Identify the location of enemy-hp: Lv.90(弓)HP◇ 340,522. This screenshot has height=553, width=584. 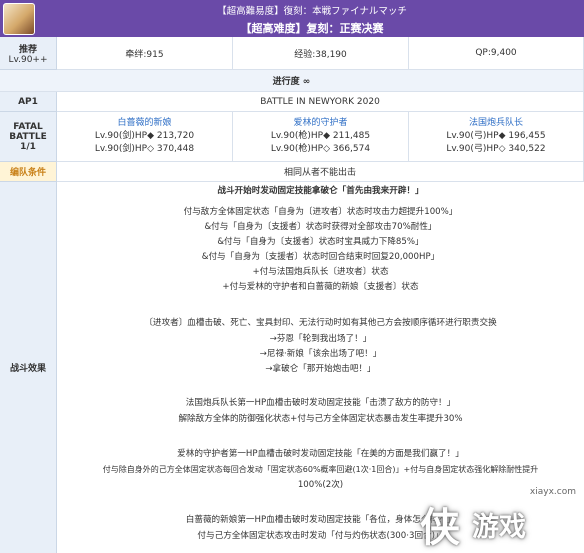
(496, 149).